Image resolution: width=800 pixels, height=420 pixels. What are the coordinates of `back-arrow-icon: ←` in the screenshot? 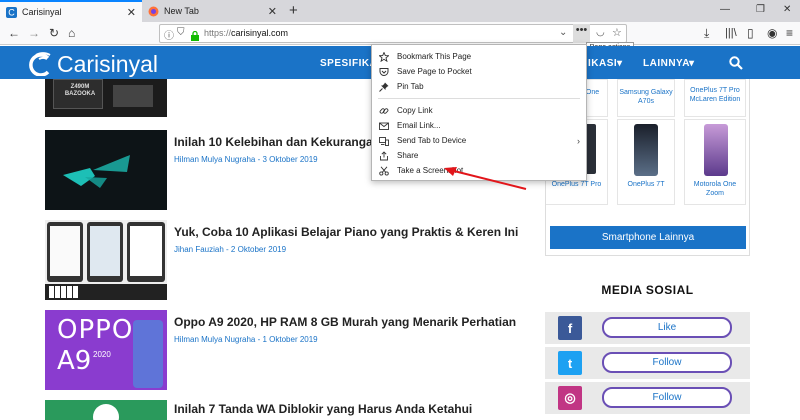 It's located at (14, 33).